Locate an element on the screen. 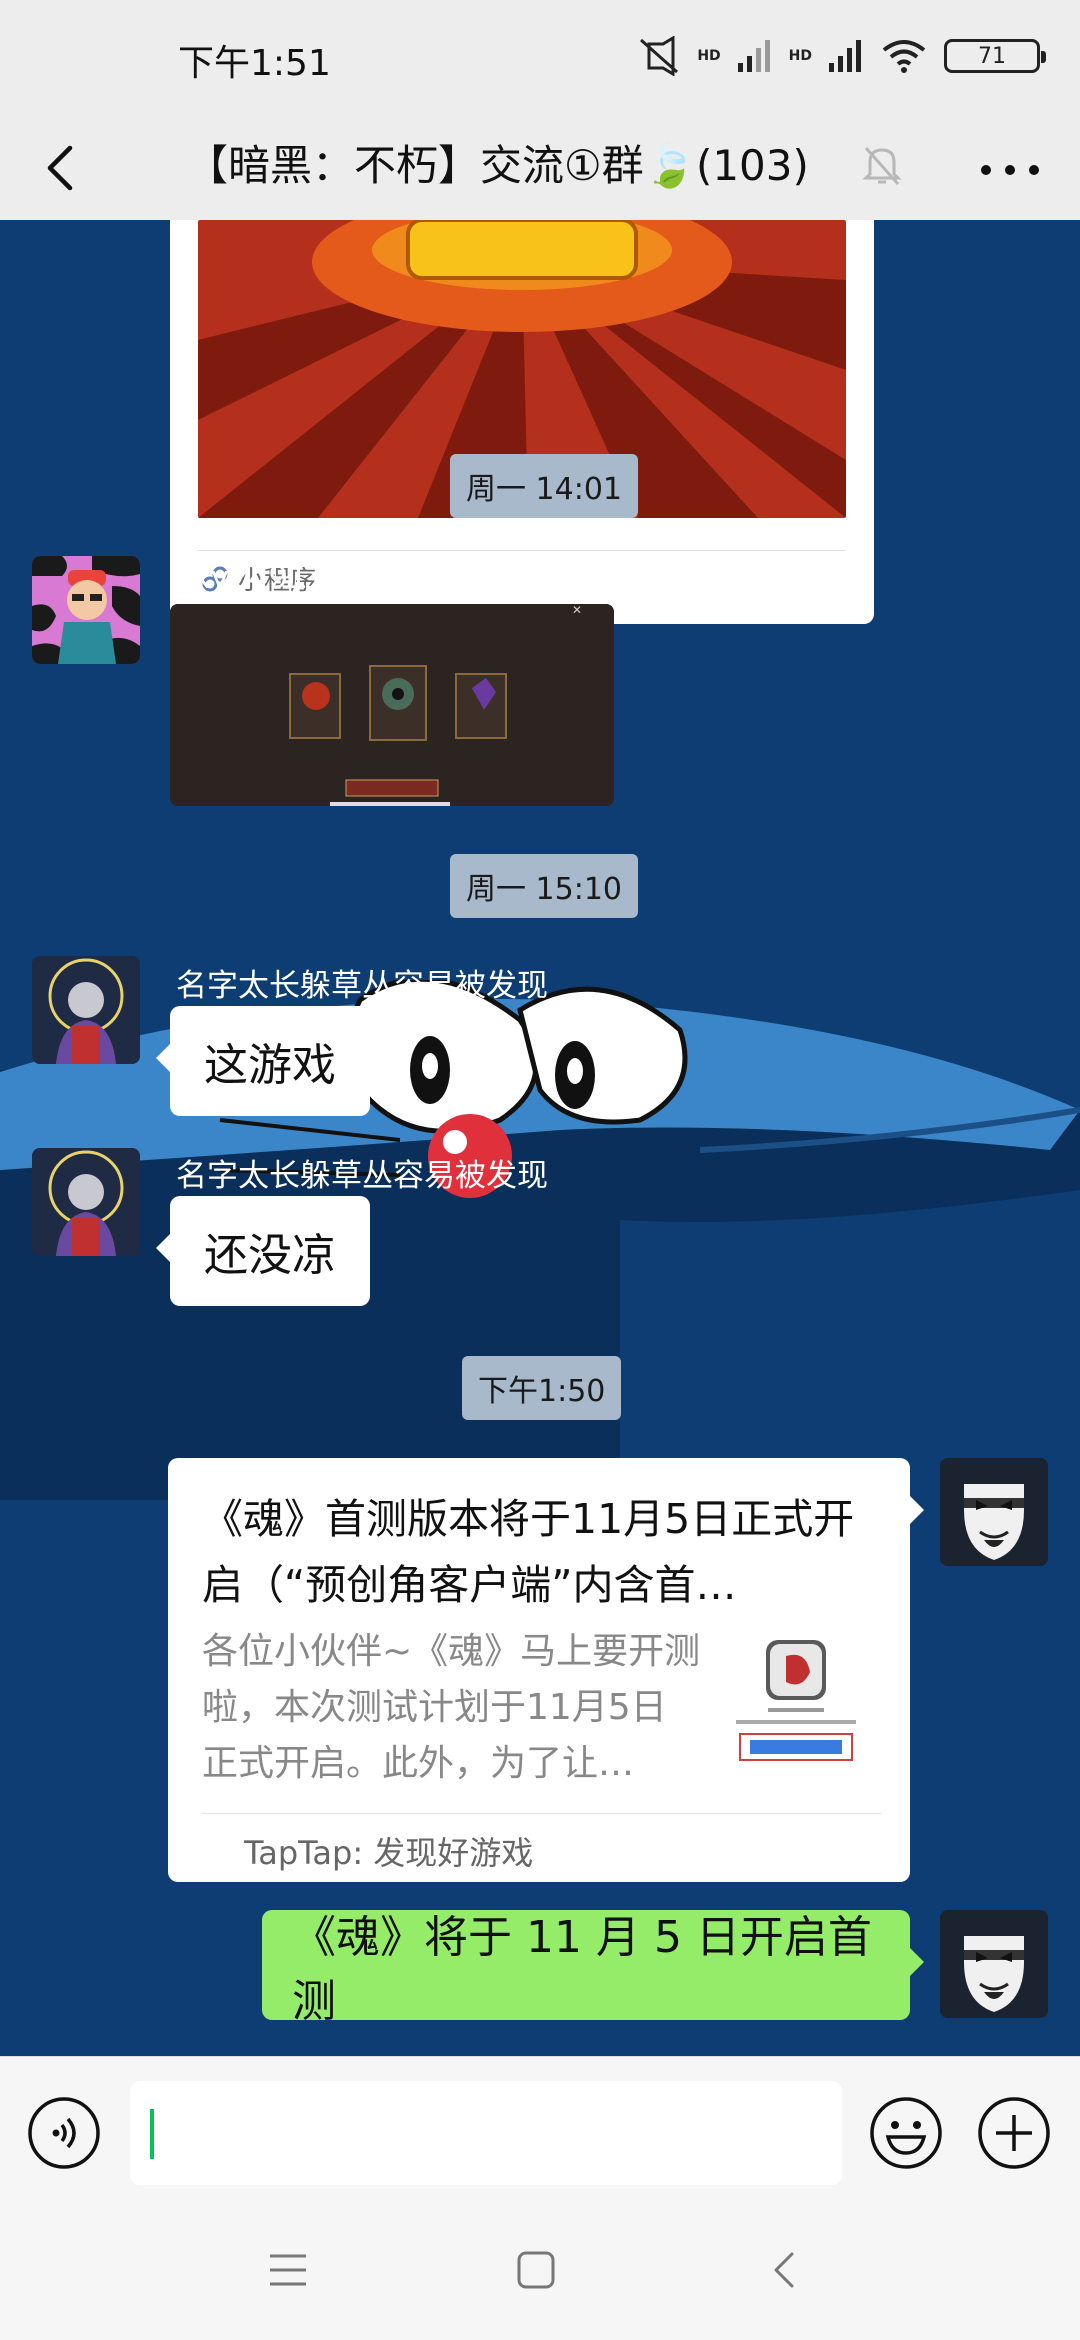 The width and height of the screenshot is (1080, 2340). nav-back-icon is located at coordinates (785, 2270).